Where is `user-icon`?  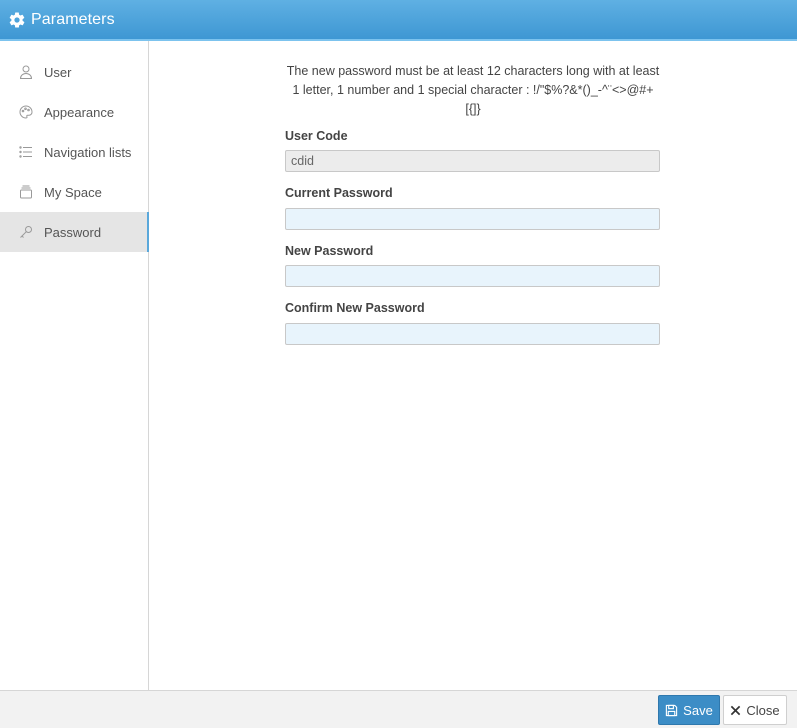 user-icon is located at coordinates (26, 72).